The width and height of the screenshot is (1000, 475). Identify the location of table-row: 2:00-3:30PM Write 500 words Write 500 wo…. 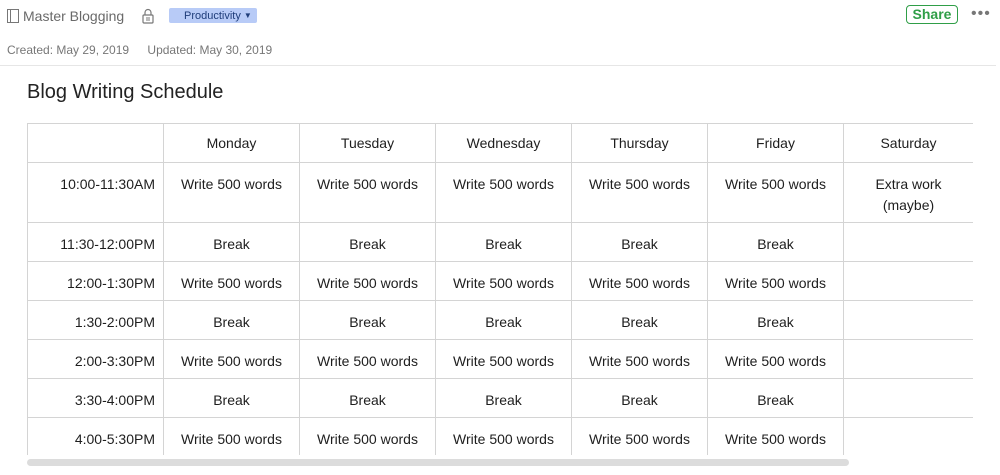
(500, 359).